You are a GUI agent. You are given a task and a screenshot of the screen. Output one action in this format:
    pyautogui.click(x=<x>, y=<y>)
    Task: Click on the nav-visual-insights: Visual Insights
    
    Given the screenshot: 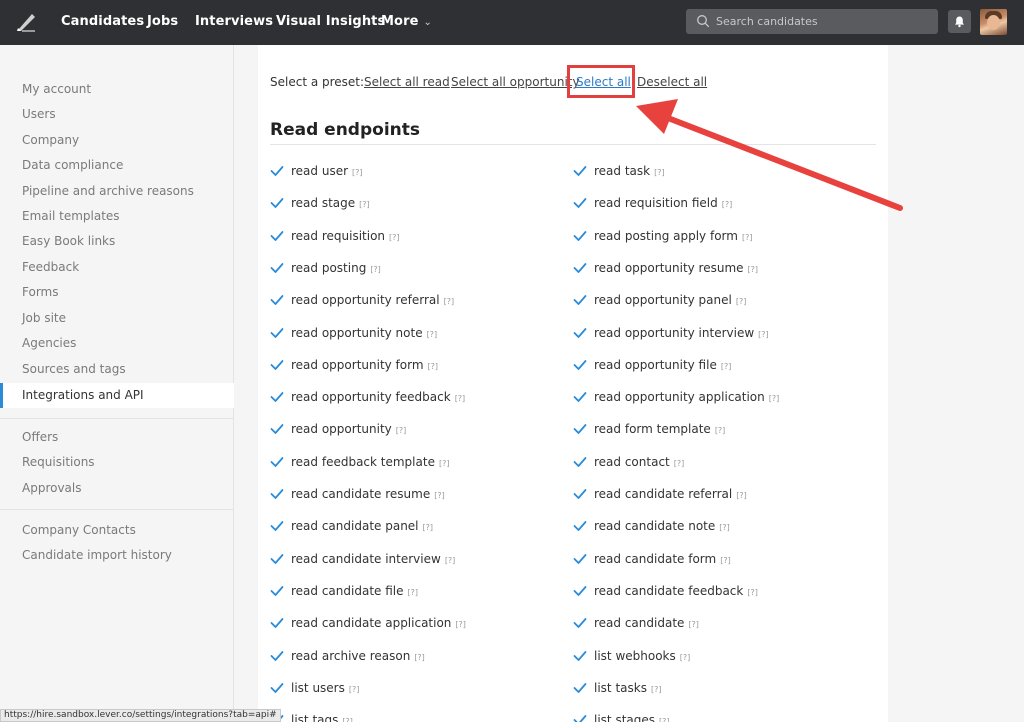 What is the action you would take?
    pyautogui.click(x=330, y=21)
    